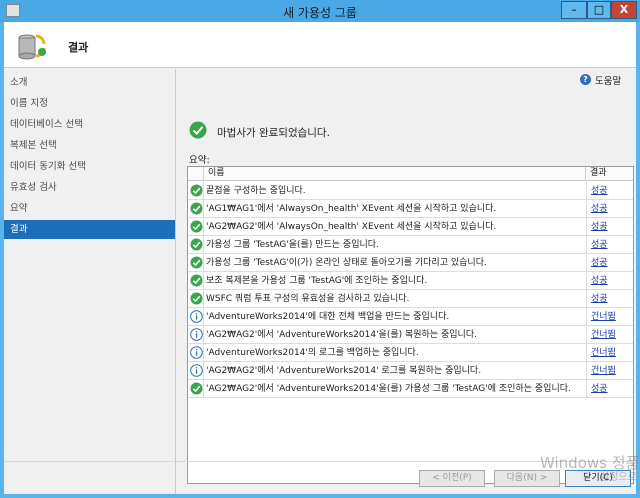 The width and height of the screenshot is (640, 498). Describe the element at coordinates (410, 191) in the screenshot. I see `table-row: 끝점을 구성하는 중입니다. 성공` at that location.